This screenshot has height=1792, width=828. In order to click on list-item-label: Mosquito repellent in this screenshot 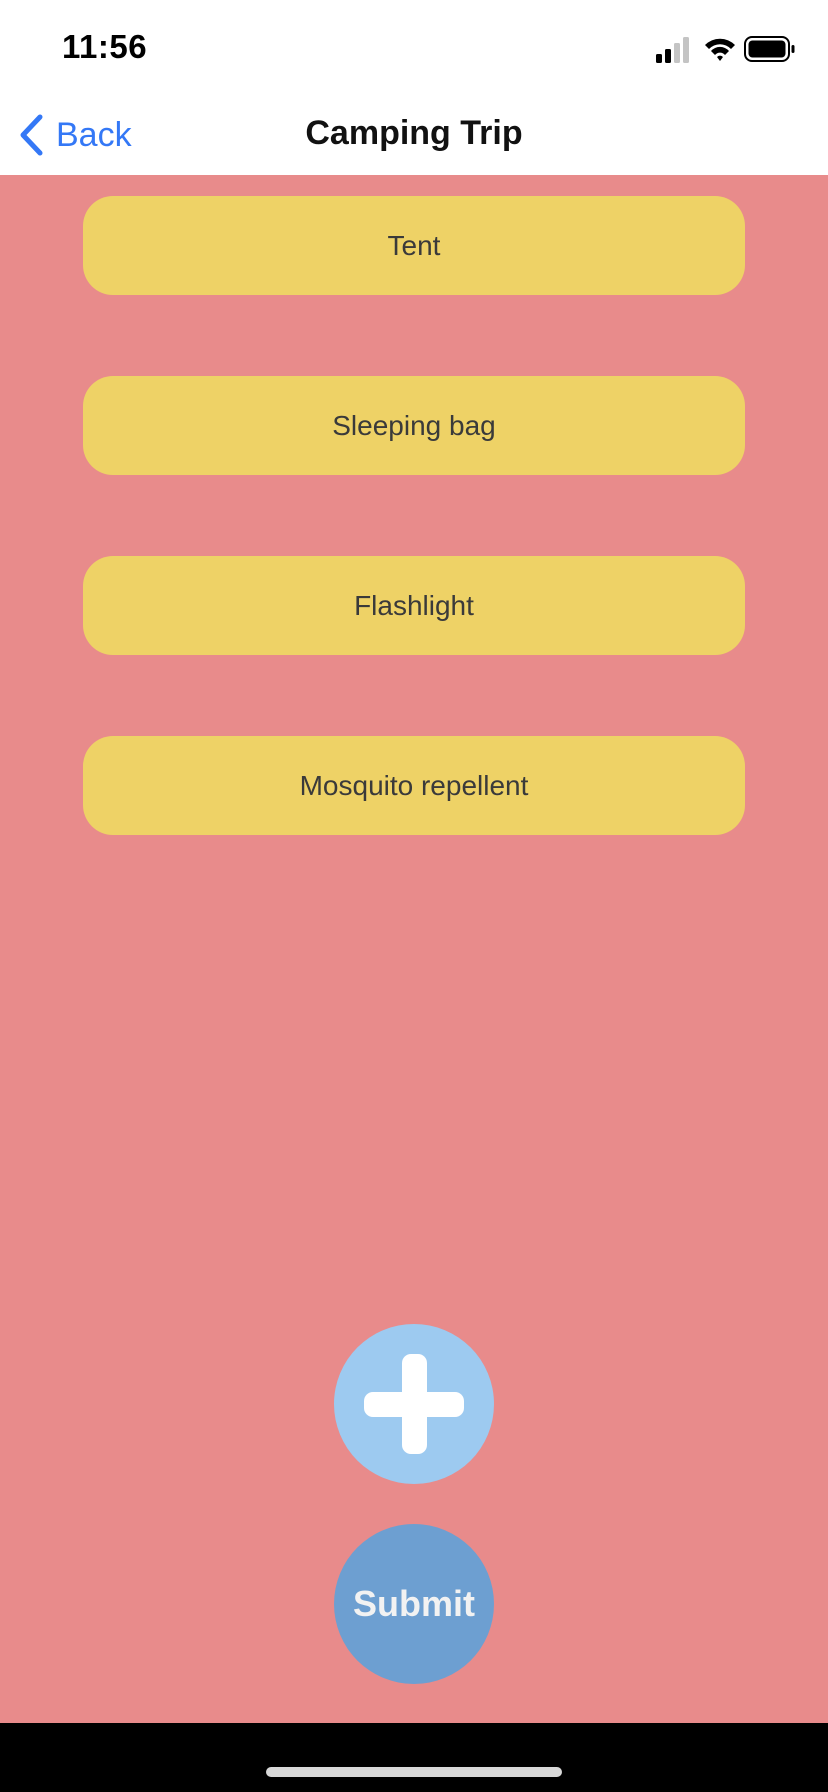, I will do `click(414, 785)`.